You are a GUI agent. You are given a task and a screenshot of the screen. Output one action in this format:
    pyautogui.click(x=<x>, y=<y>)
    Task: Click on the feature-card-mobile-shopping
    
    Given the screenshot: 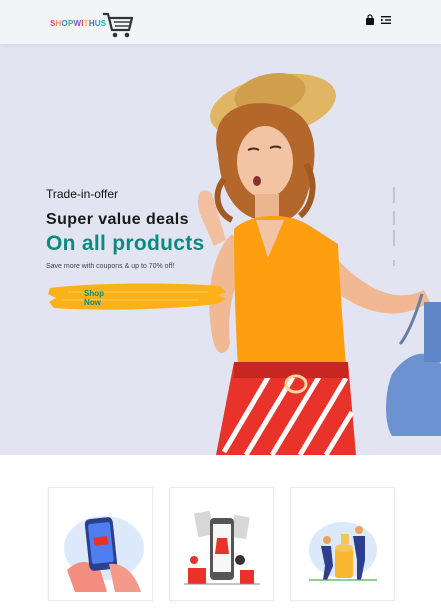 What is the action you would take?
    pyautogui.click(x=100, y=544)
    